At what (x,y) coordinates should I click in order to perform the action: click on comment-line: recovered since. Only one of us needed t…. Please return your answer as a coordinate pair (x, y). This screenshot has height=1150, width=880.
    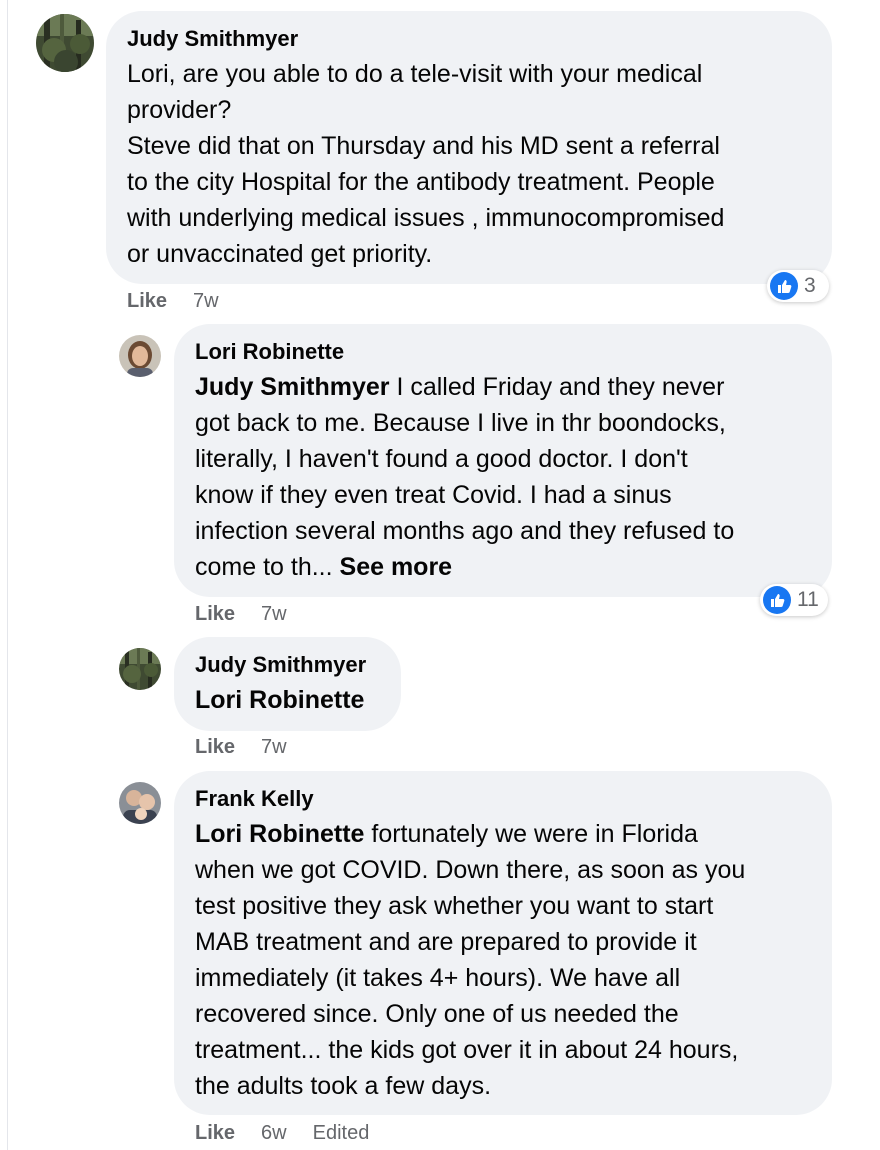
    Looking at the image, I should click on (437, 1014).